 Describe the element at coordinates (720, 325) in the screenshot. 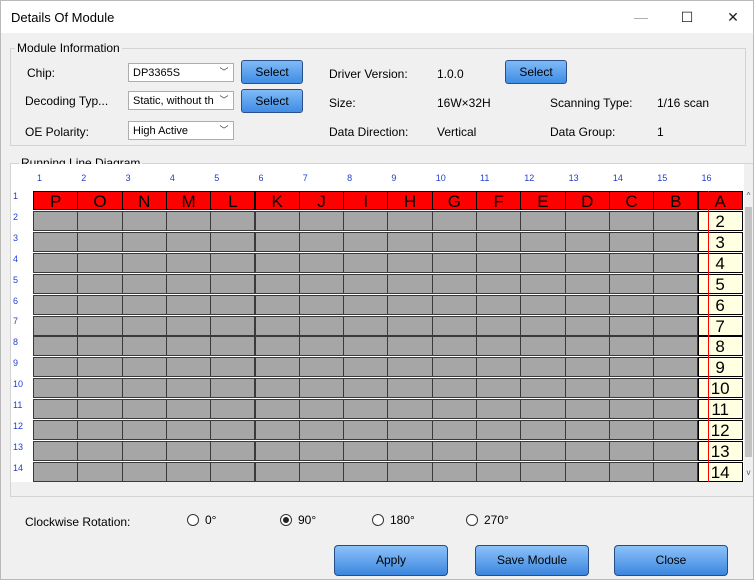

I see `running-cell: 7` at that location.